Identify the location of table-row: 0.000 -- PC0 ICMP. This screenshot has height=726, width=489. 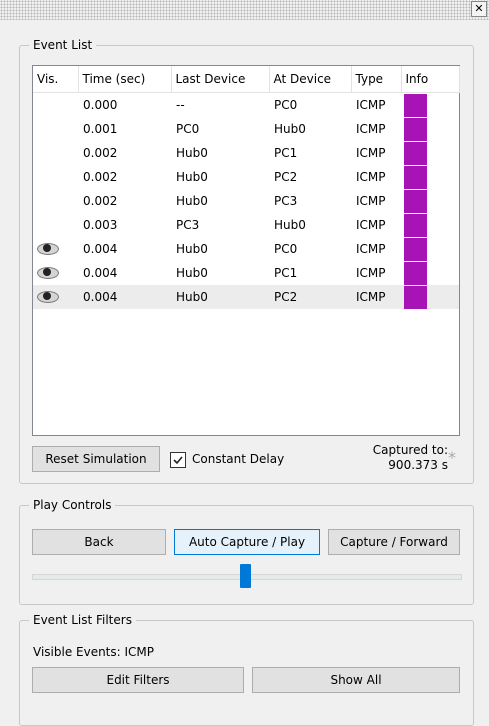
(246, 105).